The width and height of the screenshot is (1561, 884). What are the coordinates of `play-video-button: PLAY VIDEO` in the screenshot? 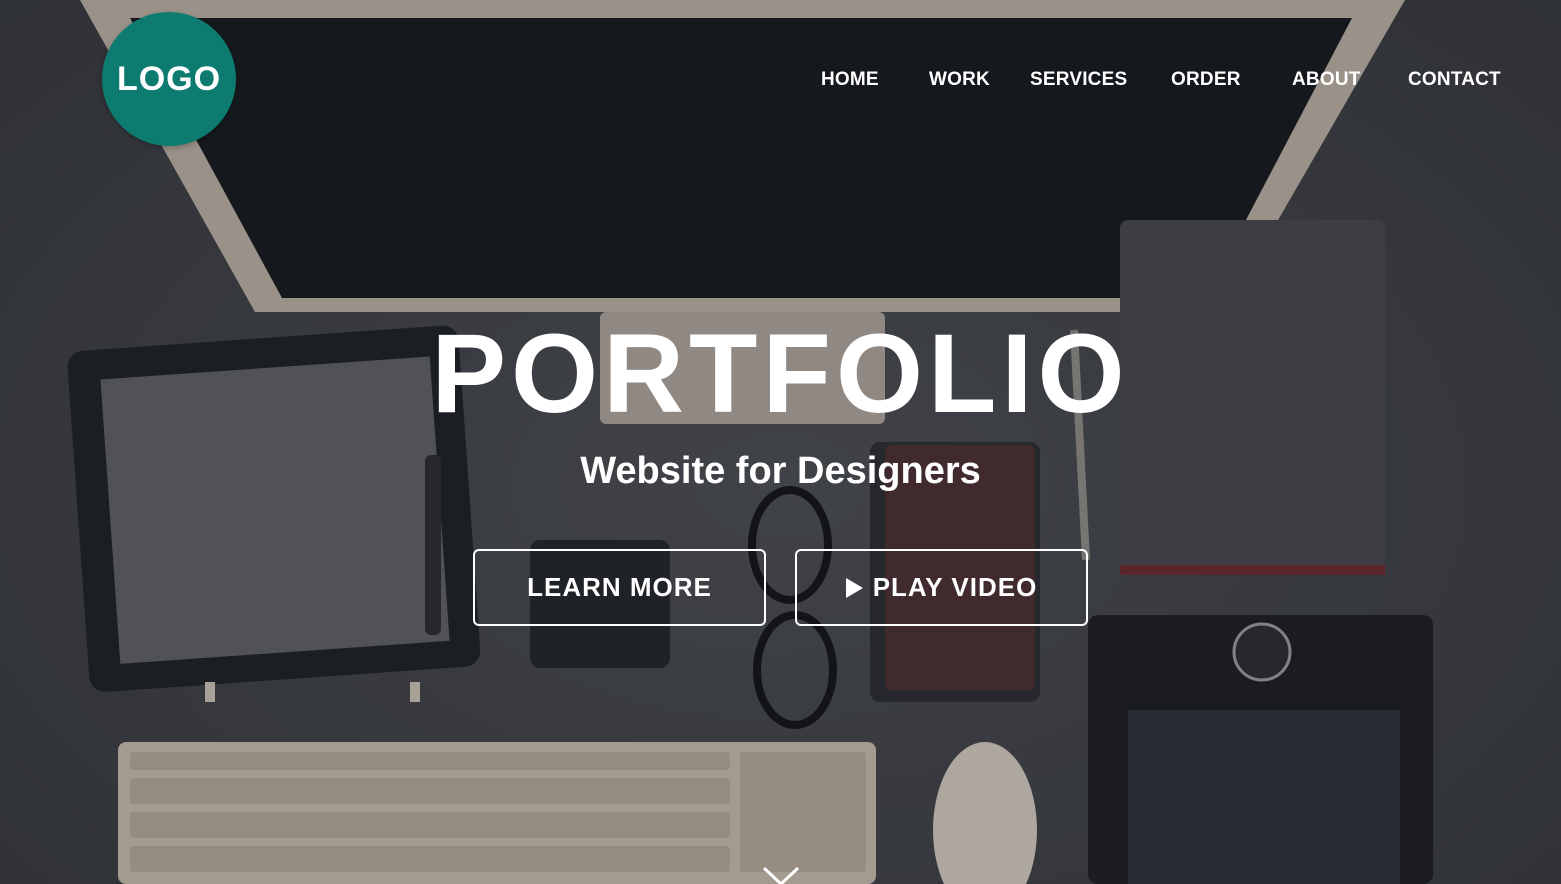 It's located at (941, 587).